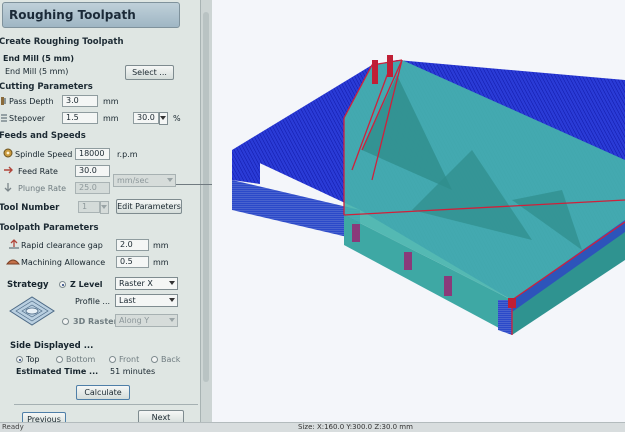  What do you see at coordinates (146, 118) in the screenshot?
I see `stepover-percent-input: 30.0` at bounding box center [146, 118].